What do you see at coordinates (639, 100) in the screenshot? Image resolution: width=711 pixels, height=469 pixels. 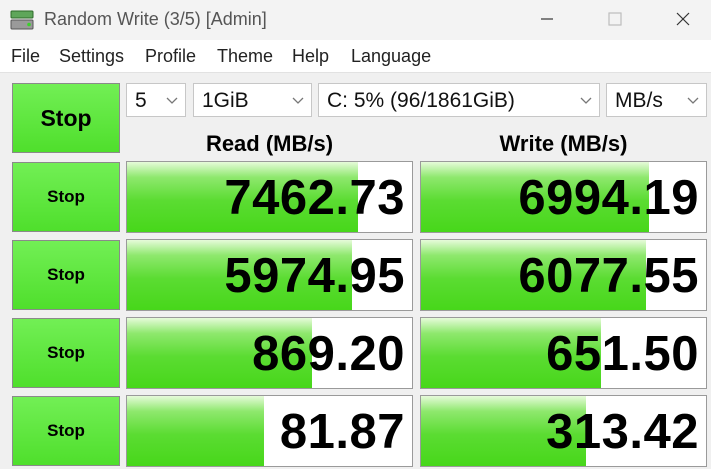 I see `unit-value: MB/s` at bounding box center [639, 100].